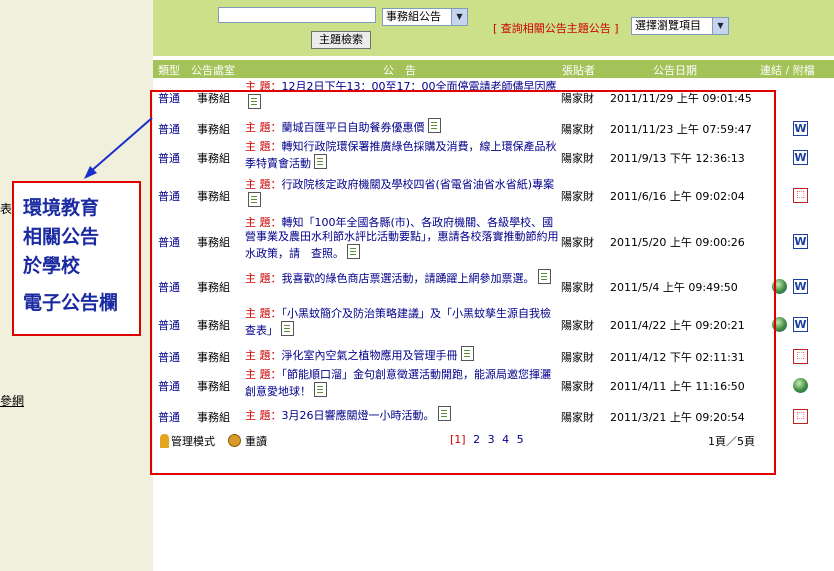  What do you see at coordinates (578, 70) in the screenshot?
I see `col-poster: 張貼者` at bounding box center [578, 70].